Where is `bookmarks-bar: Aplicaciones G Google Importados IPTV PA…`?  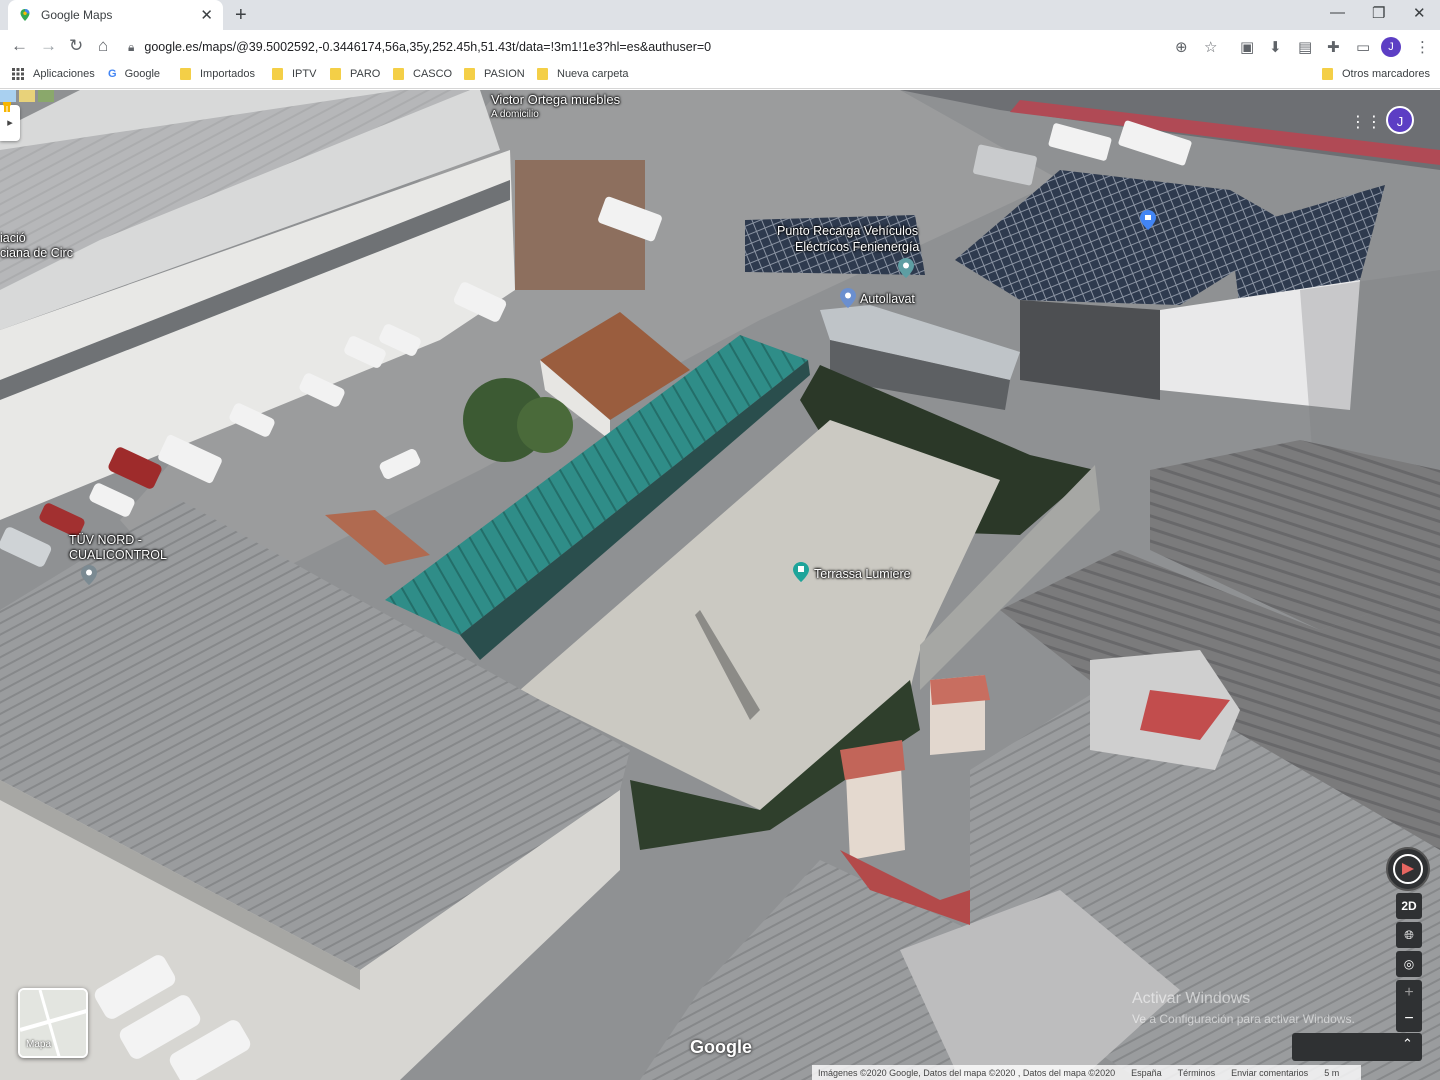 bookmarks-bar: Aplicaciones G Google Importados IPTV PA… is located at coordinates (720, 76).